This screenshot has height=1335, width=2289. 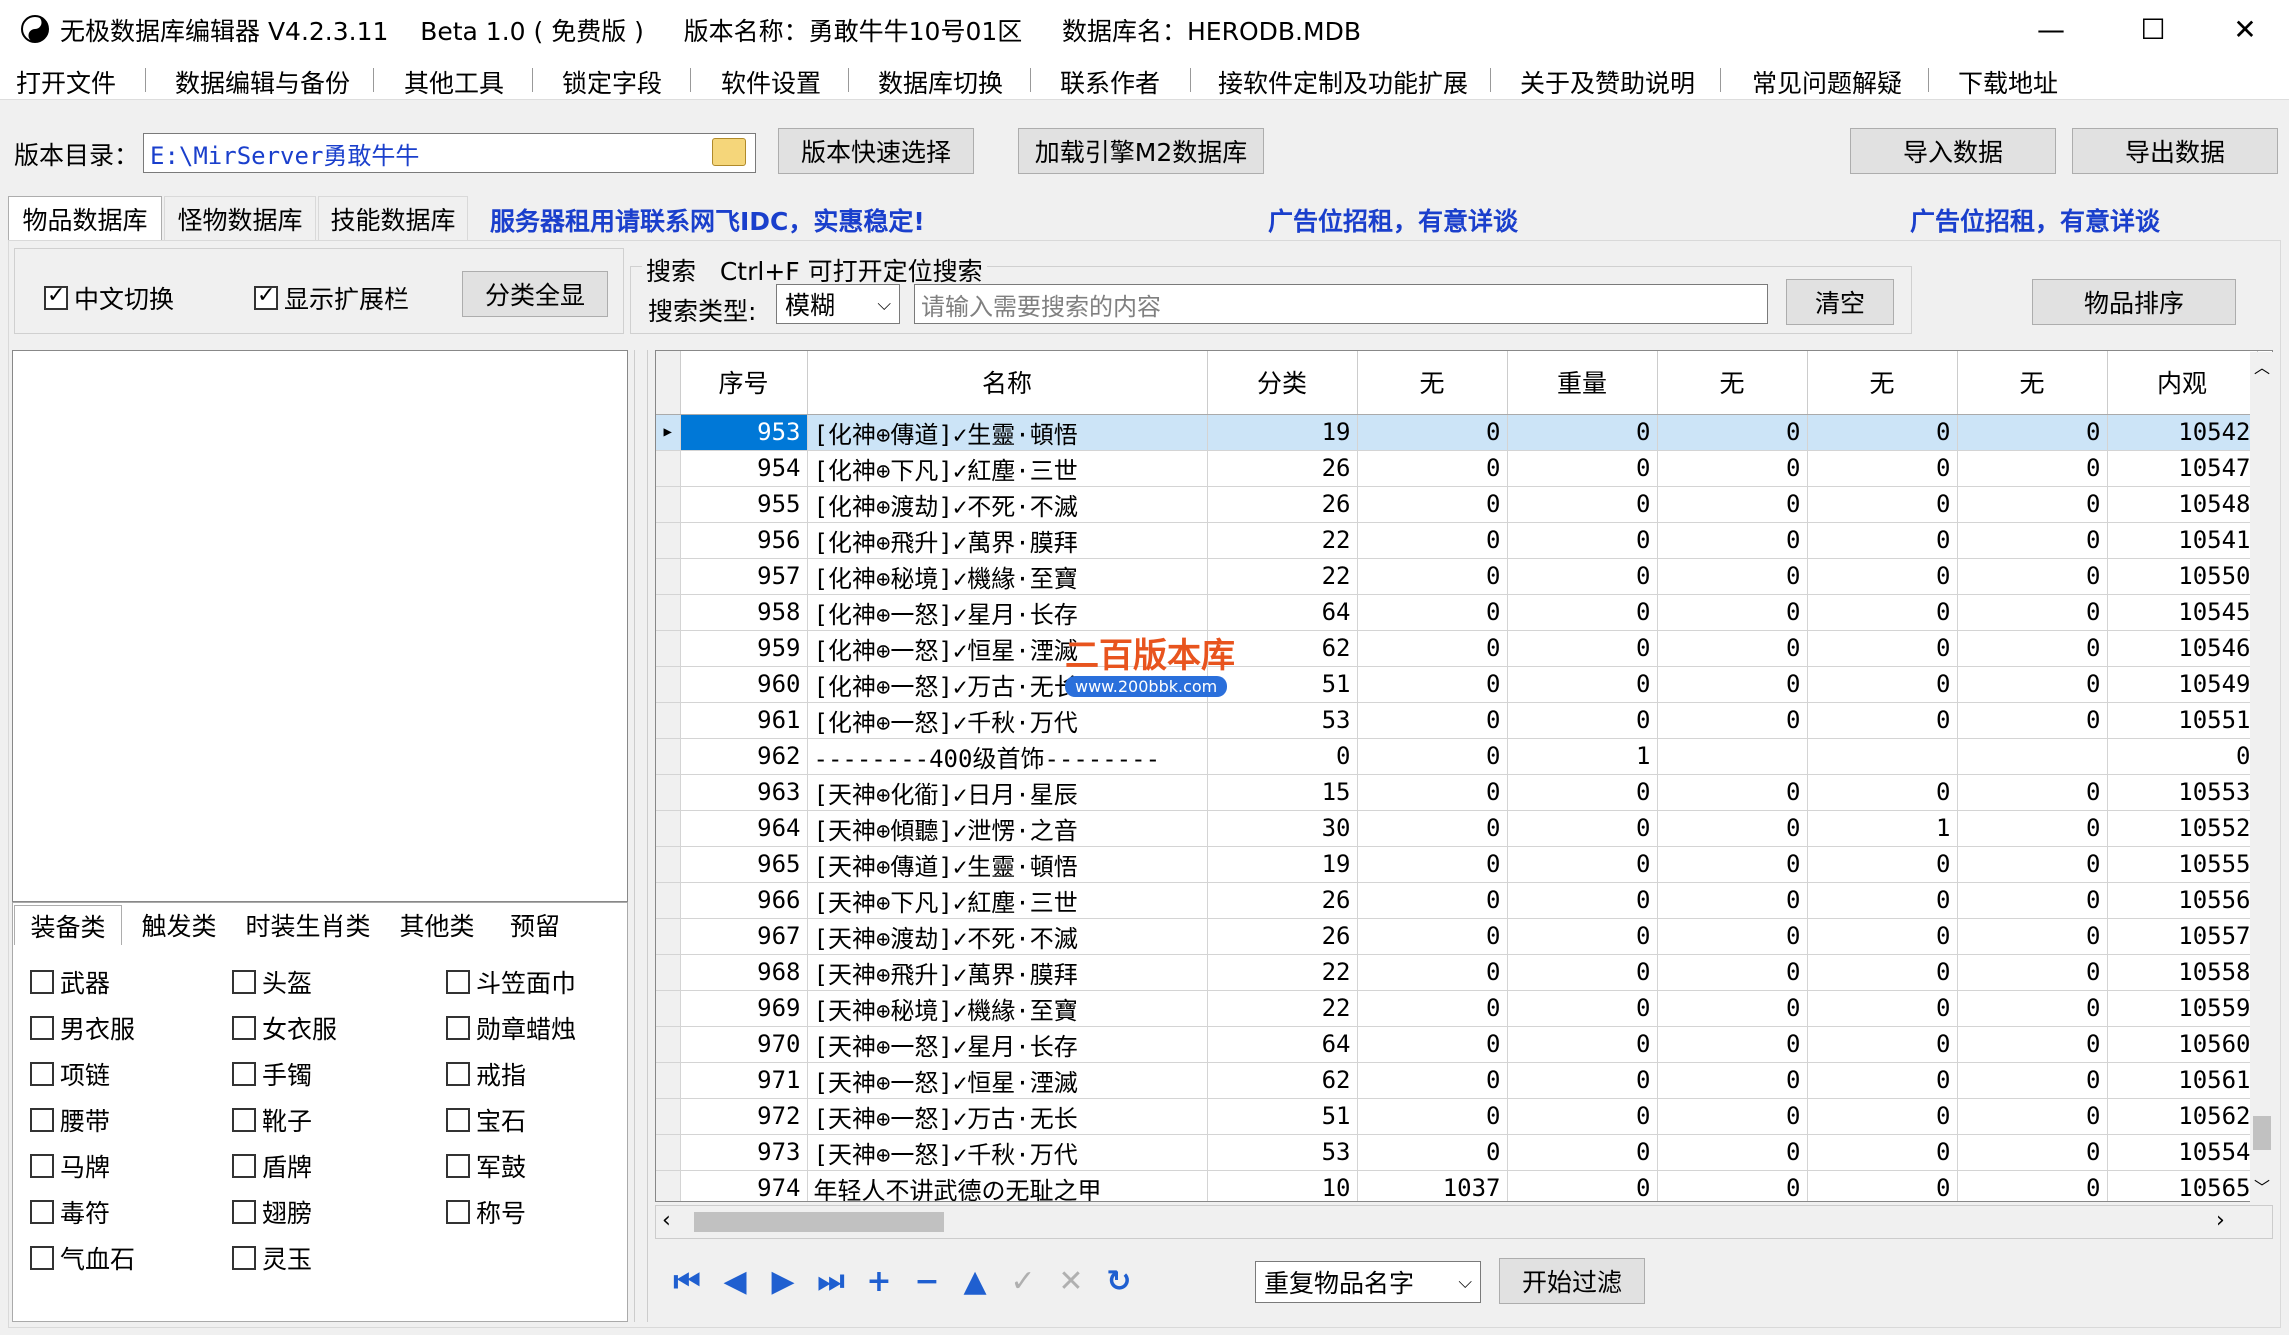 What do you see at coordinates (612, 82) in the screenshot?
I see `menu-lock-fields: 锁定字段` at bounding box center [612, 82].